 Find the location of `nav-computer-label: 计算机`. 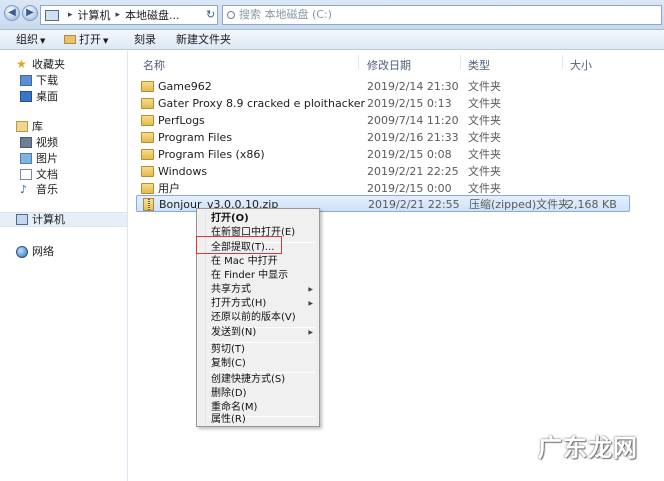

nav-computer-label: 计算机 is located at coordinates (48, 219).